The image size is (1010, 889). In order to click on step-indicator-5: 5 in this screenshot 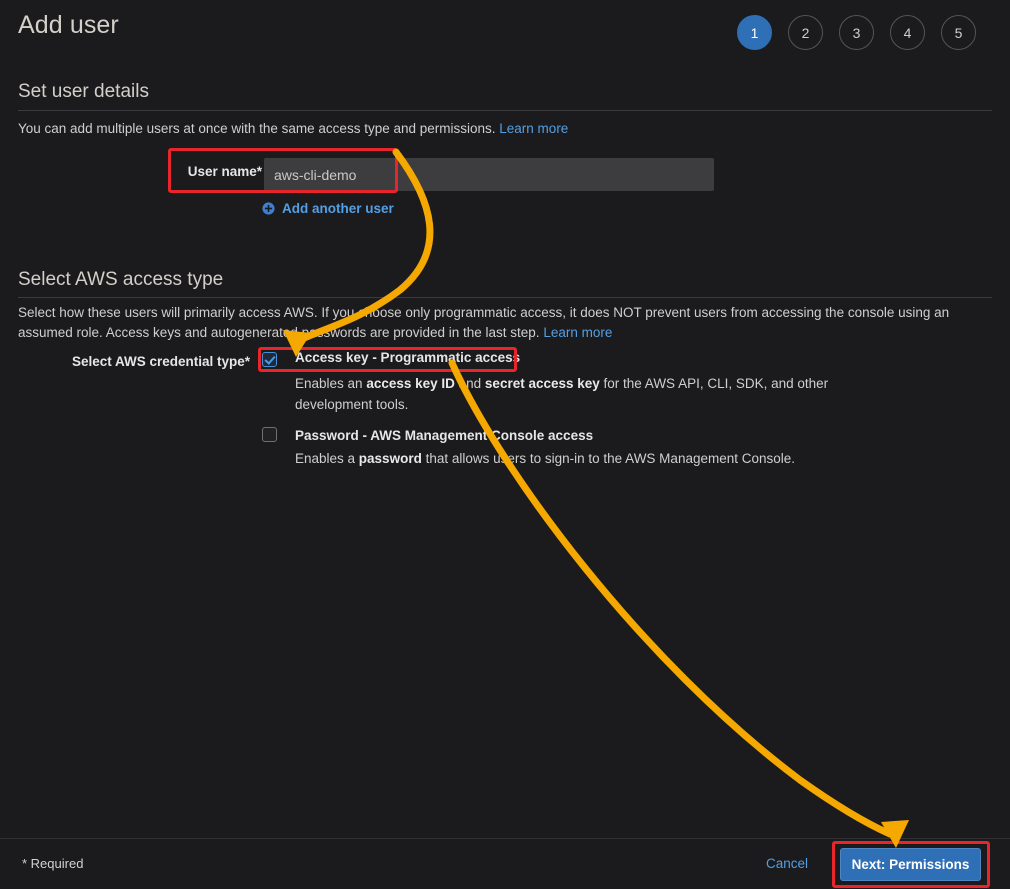, I will do `click(958, 32)`.